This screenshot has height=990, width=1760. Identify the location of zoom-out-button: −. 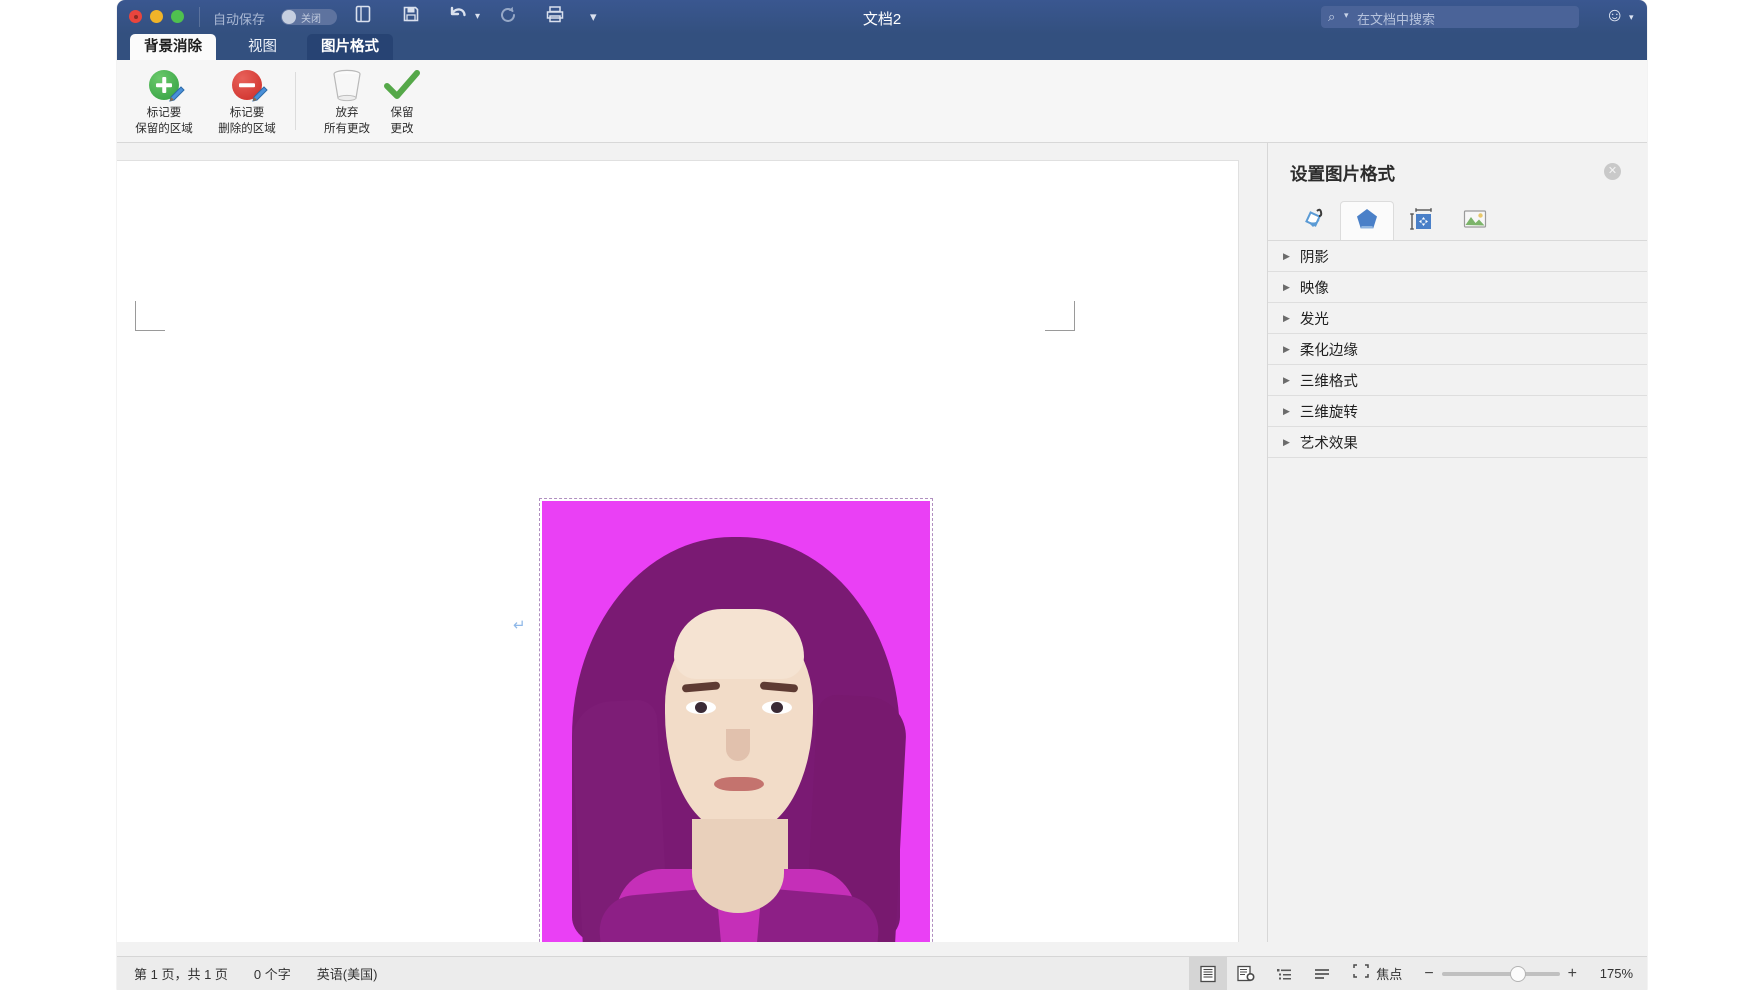
(1428, 974).